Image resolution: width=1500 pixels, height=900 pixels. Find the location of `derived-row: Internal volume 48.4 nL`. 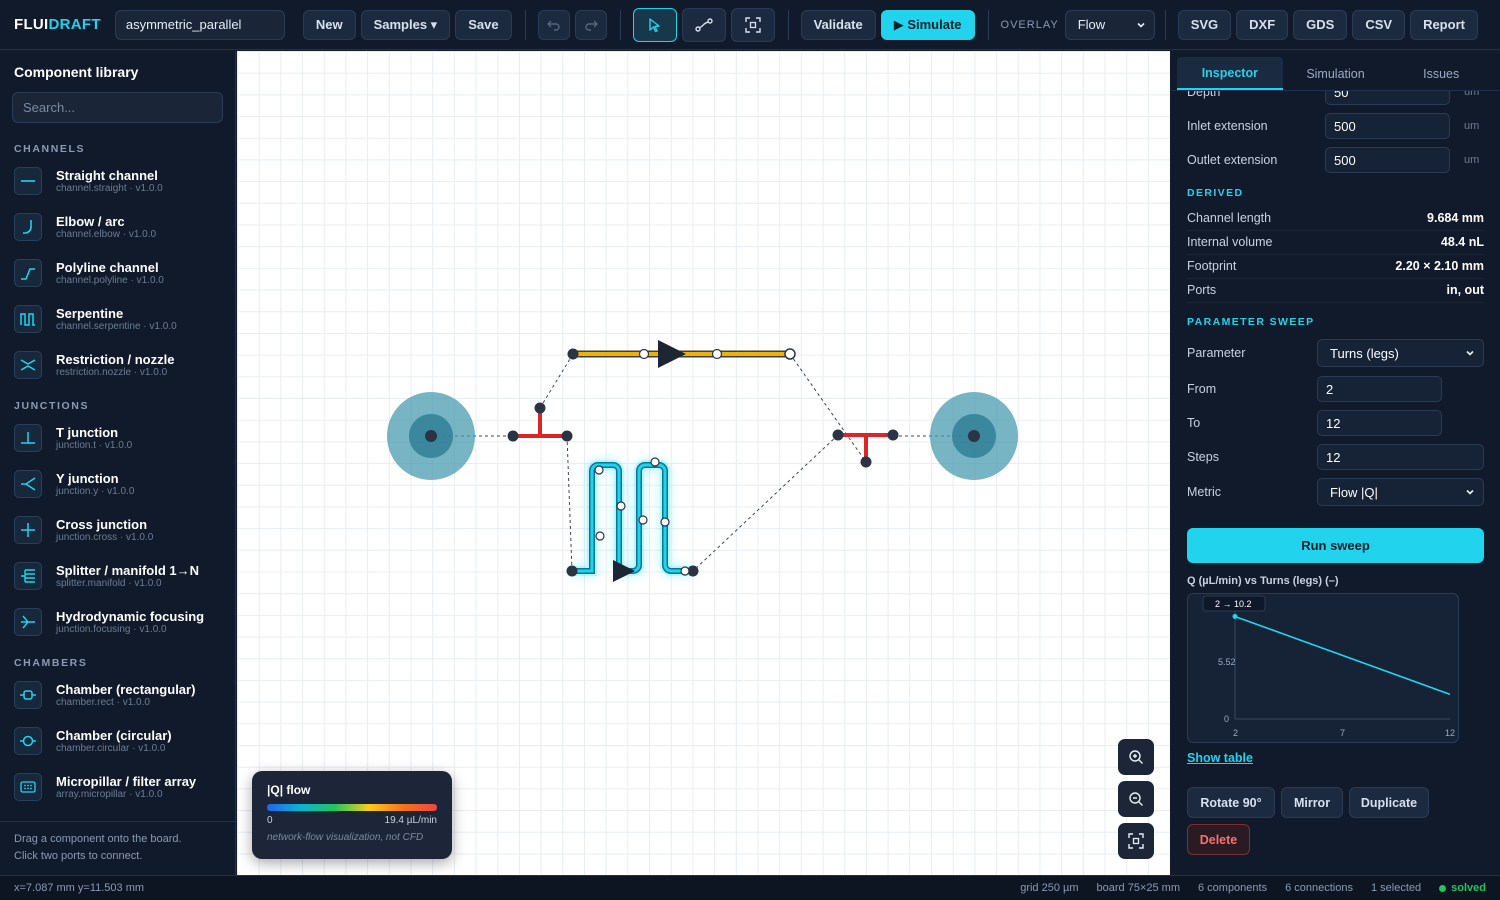

derived-row: Internal volume 48.4 nL is located at coordinates (1335, 245).